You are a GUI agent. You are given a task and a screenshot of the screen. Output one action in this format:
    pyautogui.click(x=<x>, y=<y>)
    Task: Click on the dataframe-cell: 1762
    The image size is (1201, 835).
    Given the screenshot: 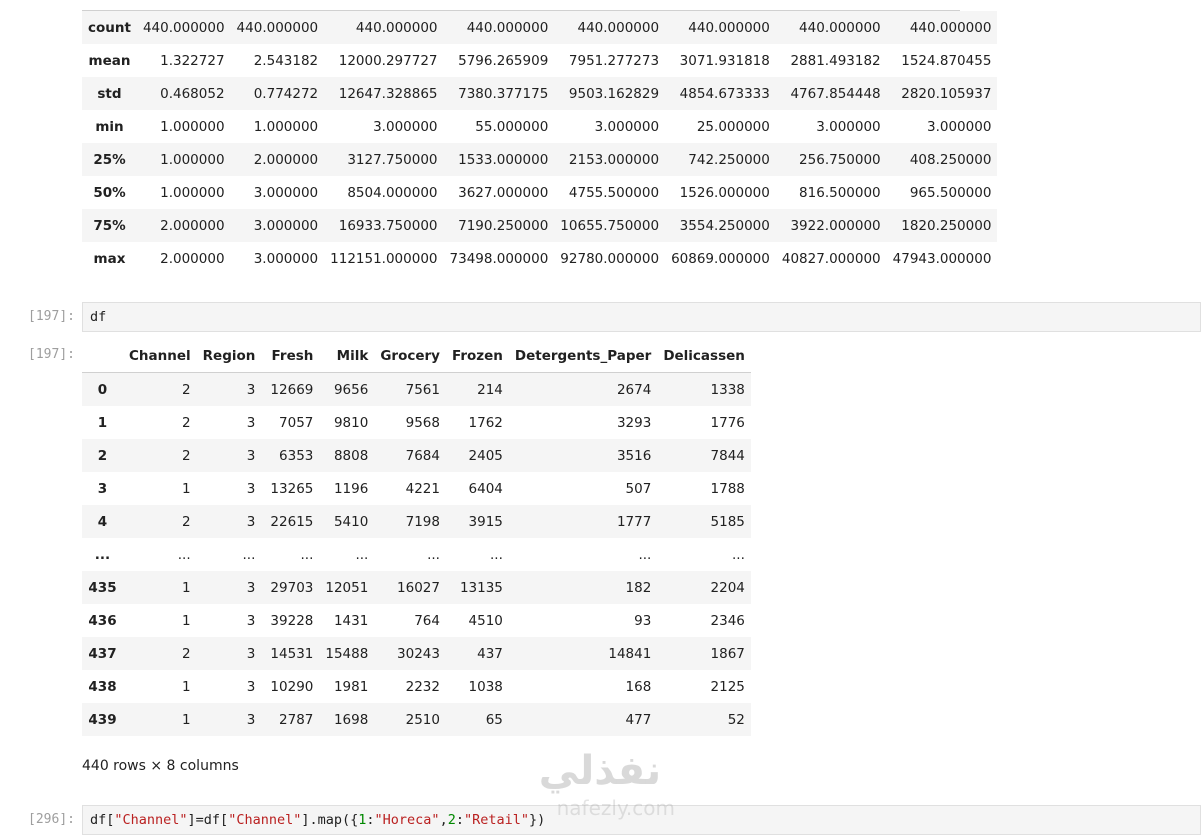 What is the action you would take?
    pyautogui.click(x=485, y=422)
    